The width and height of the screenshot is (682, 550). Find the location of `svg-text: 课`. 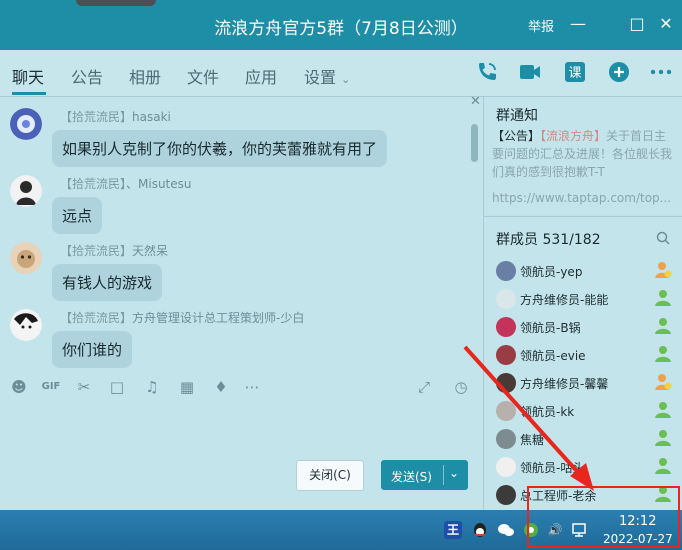

svg-text: 课 is located at coordinates (574, 73).